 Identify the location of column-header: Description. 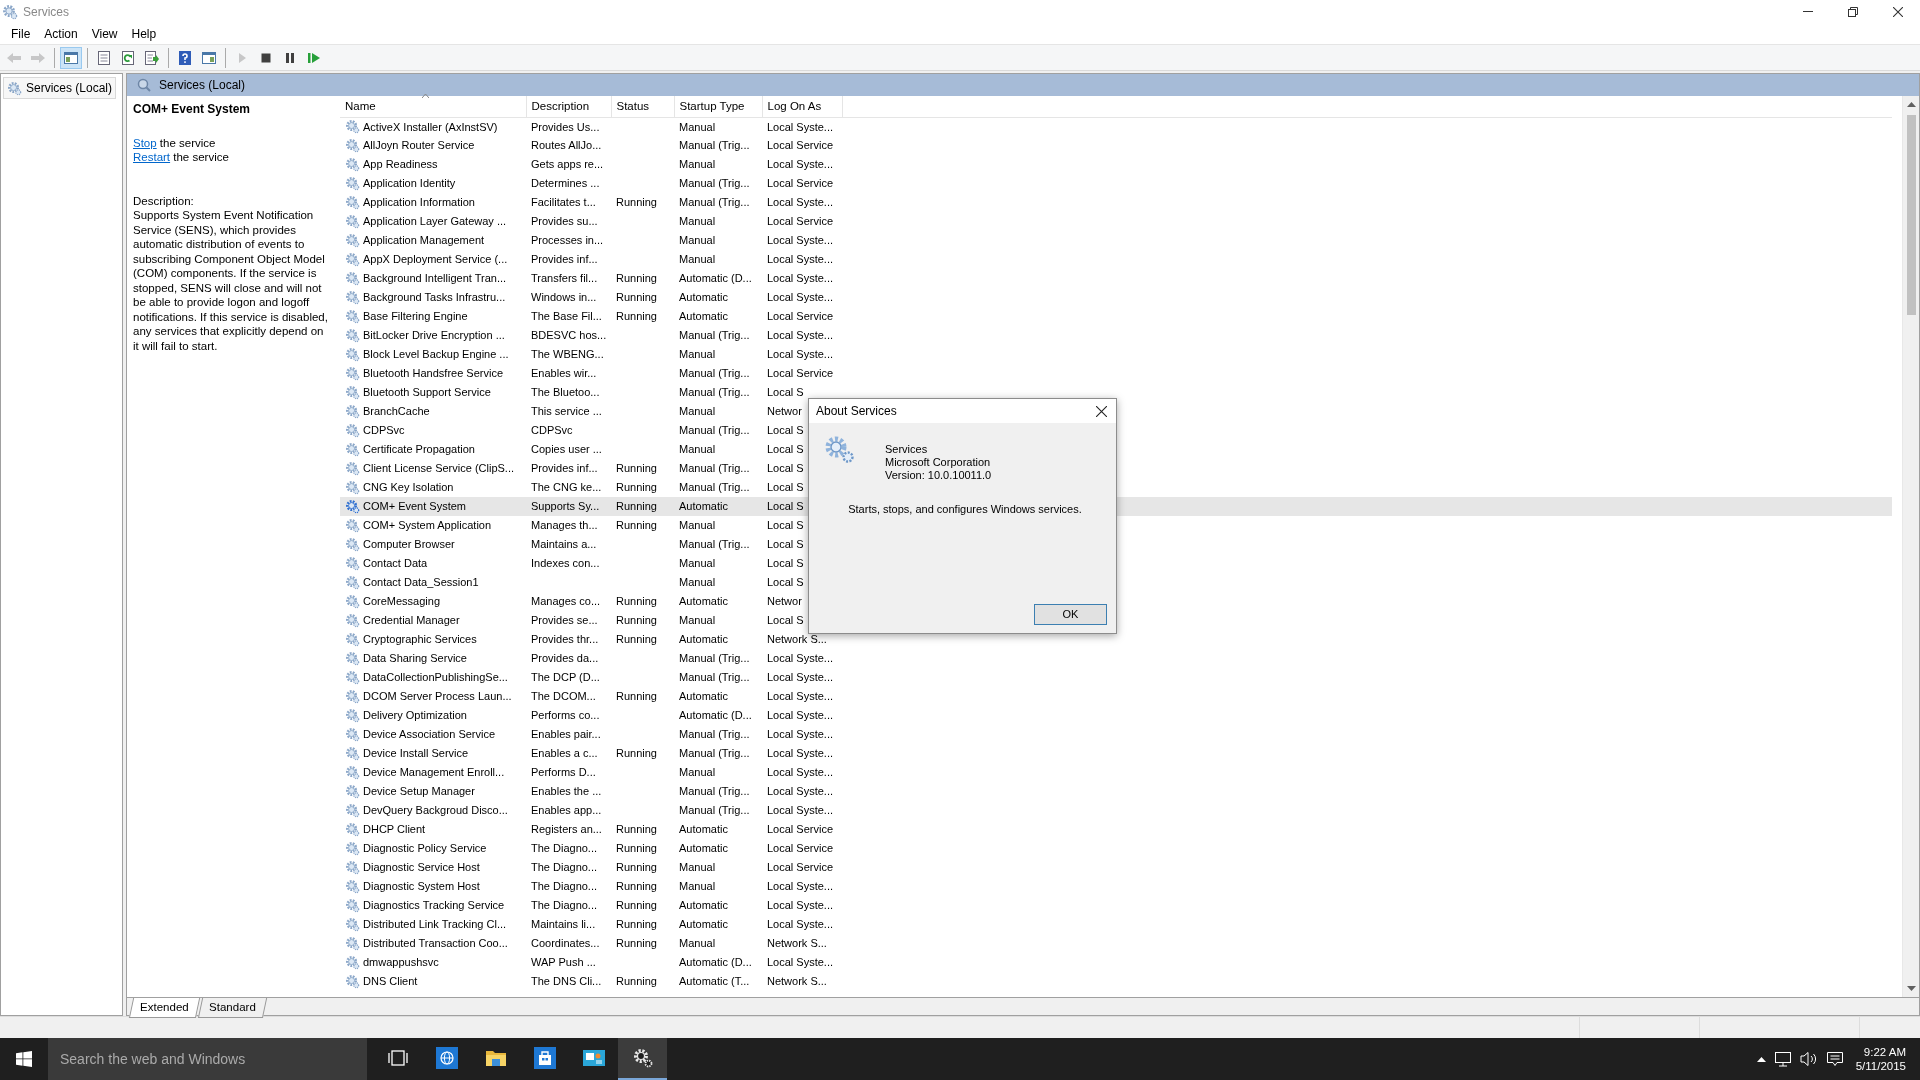
(568, 106).